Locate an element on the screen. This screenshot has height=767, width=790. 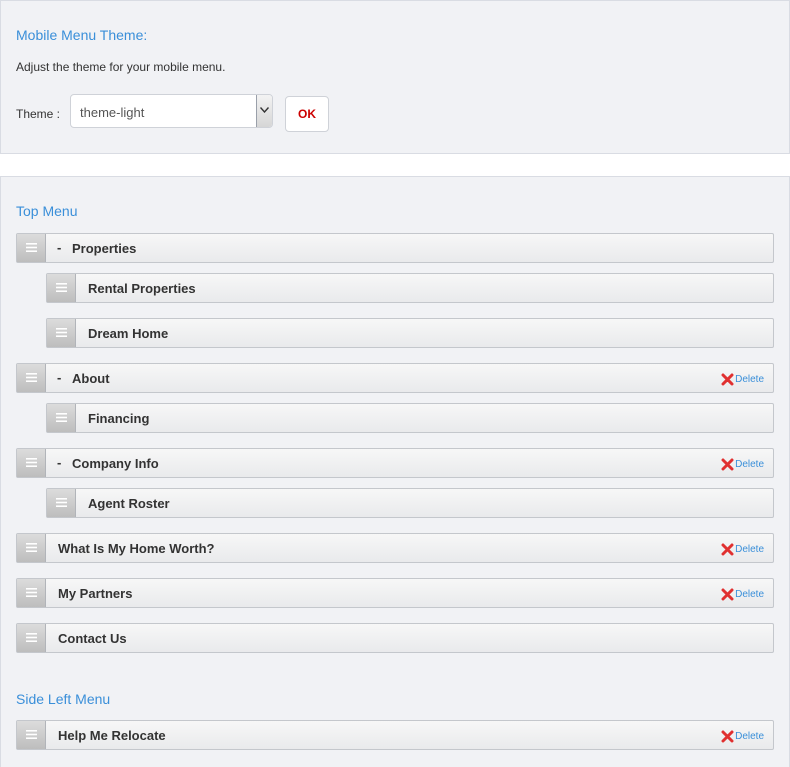
menu-item-label: Financing is located at coordinates (119, 418).